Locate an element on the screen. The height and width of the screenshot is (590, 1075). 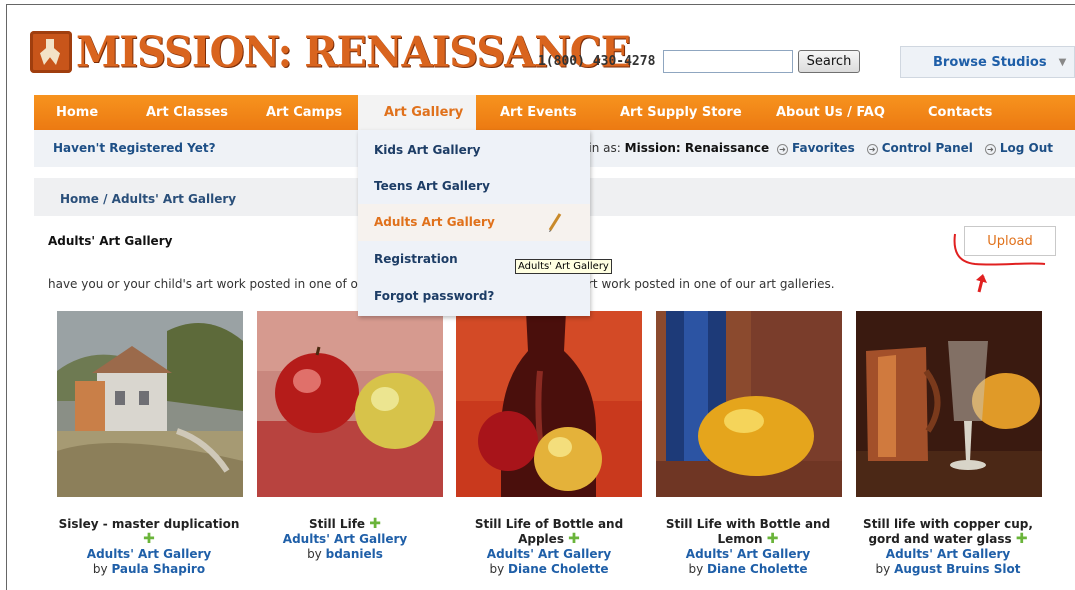
artwork-author-2: by bdaniels is located at coordinates (345, 554).